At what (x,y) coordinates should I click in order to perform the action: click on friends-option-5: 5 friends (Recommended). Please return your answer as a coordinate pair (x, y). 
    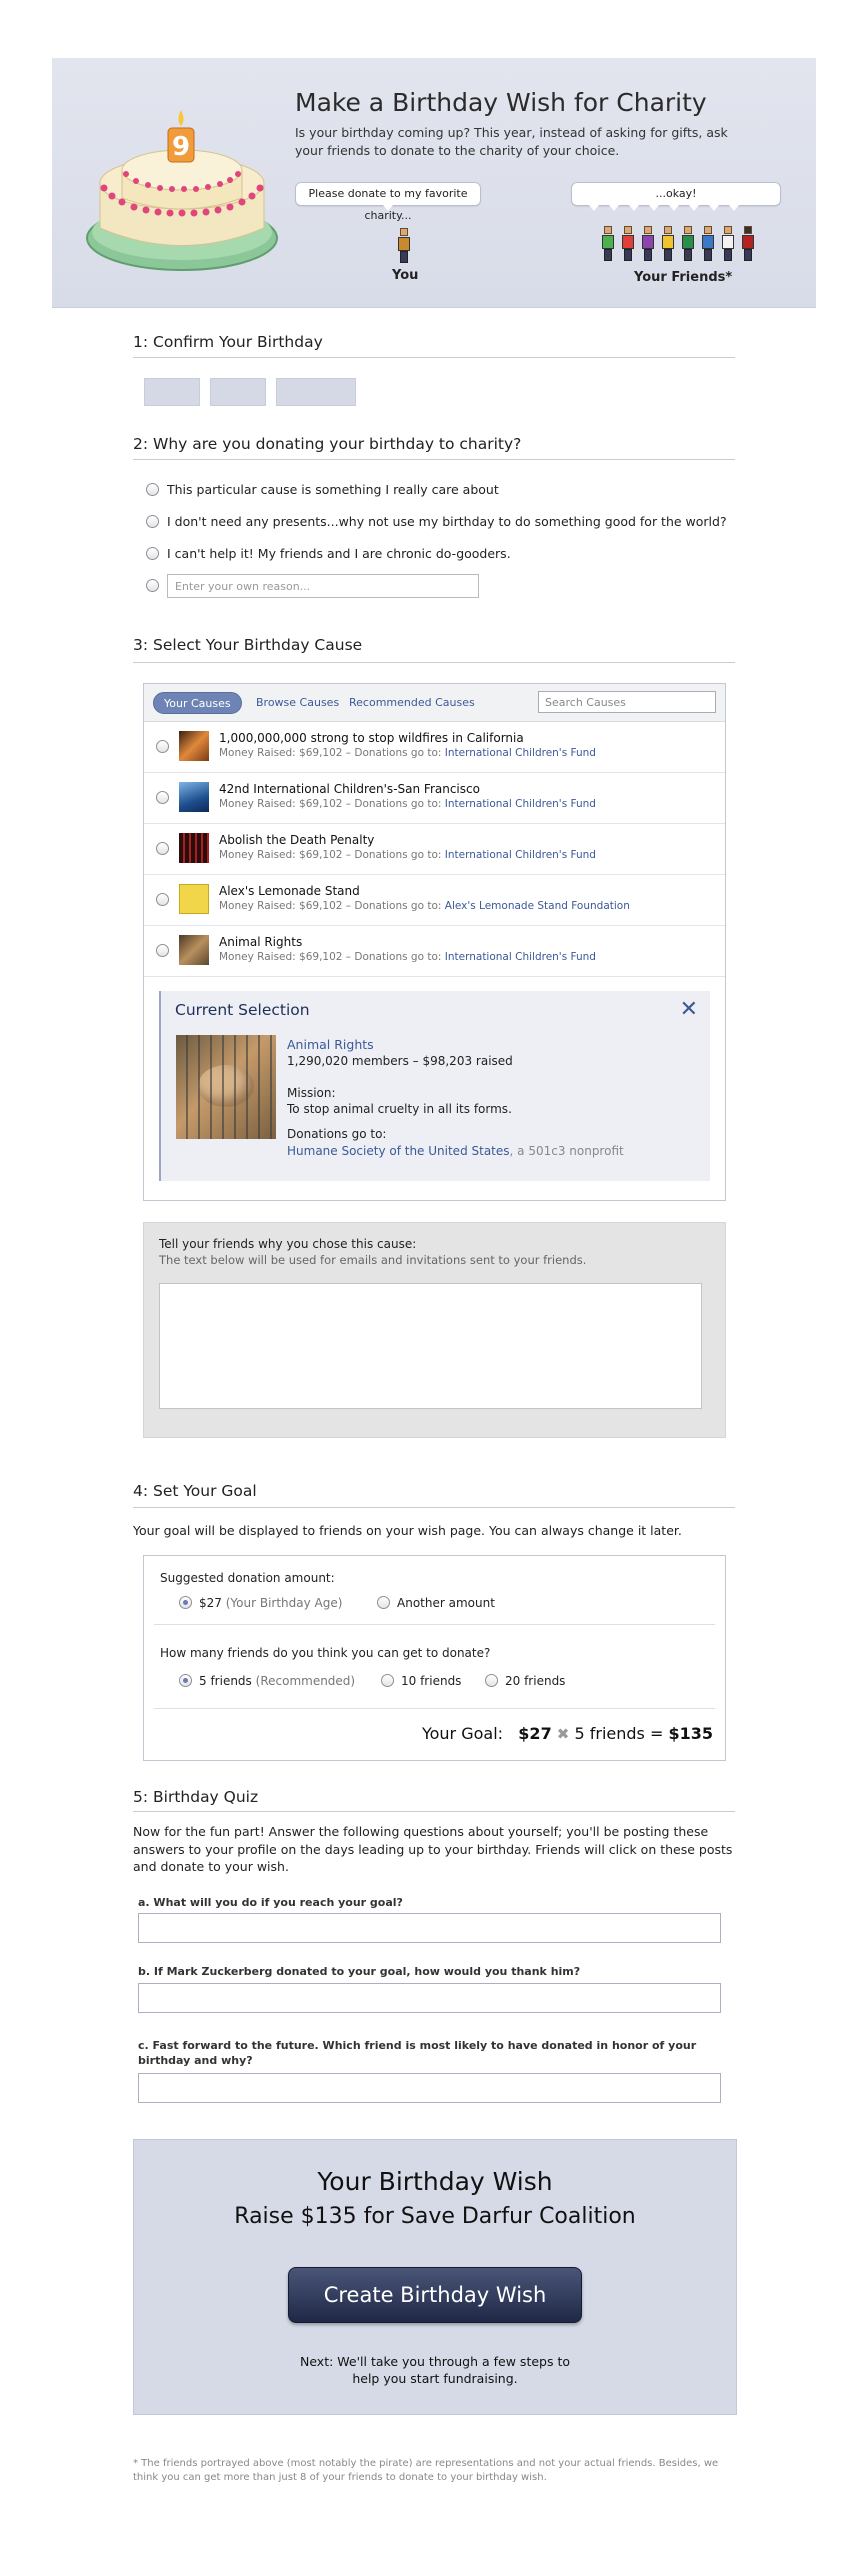
    Looking at the image, I should click on (277, 1681).